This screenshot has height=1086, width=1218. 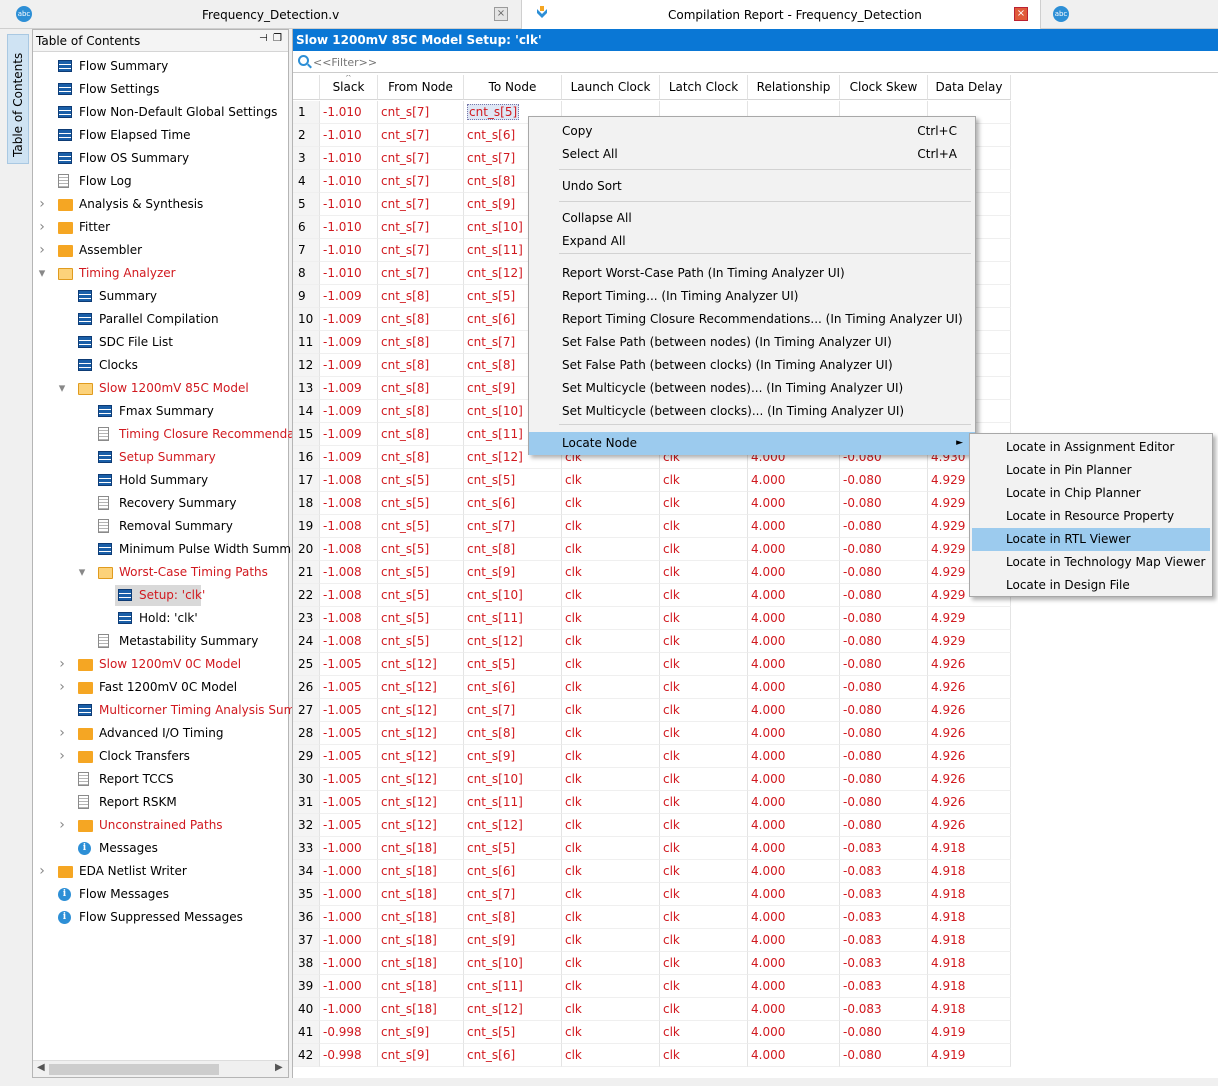 I want to click on collapse-arrow-icon: ▾, so click(x=62, y=388).